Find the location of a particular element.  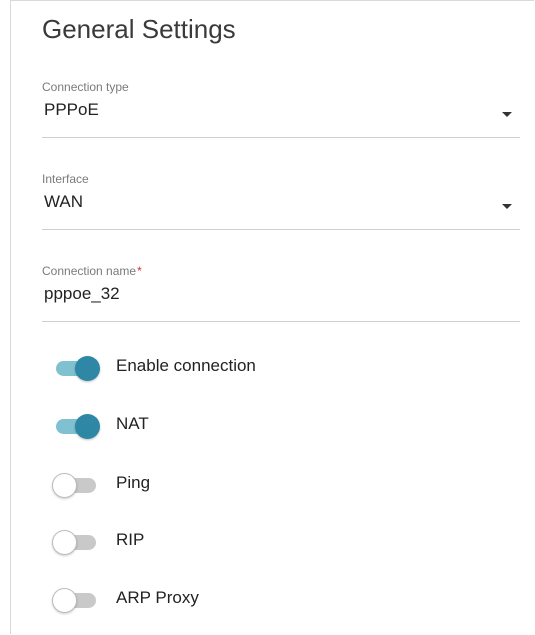

arp-proxy-row: ARP Proxy is located at coordinates (282, 599).